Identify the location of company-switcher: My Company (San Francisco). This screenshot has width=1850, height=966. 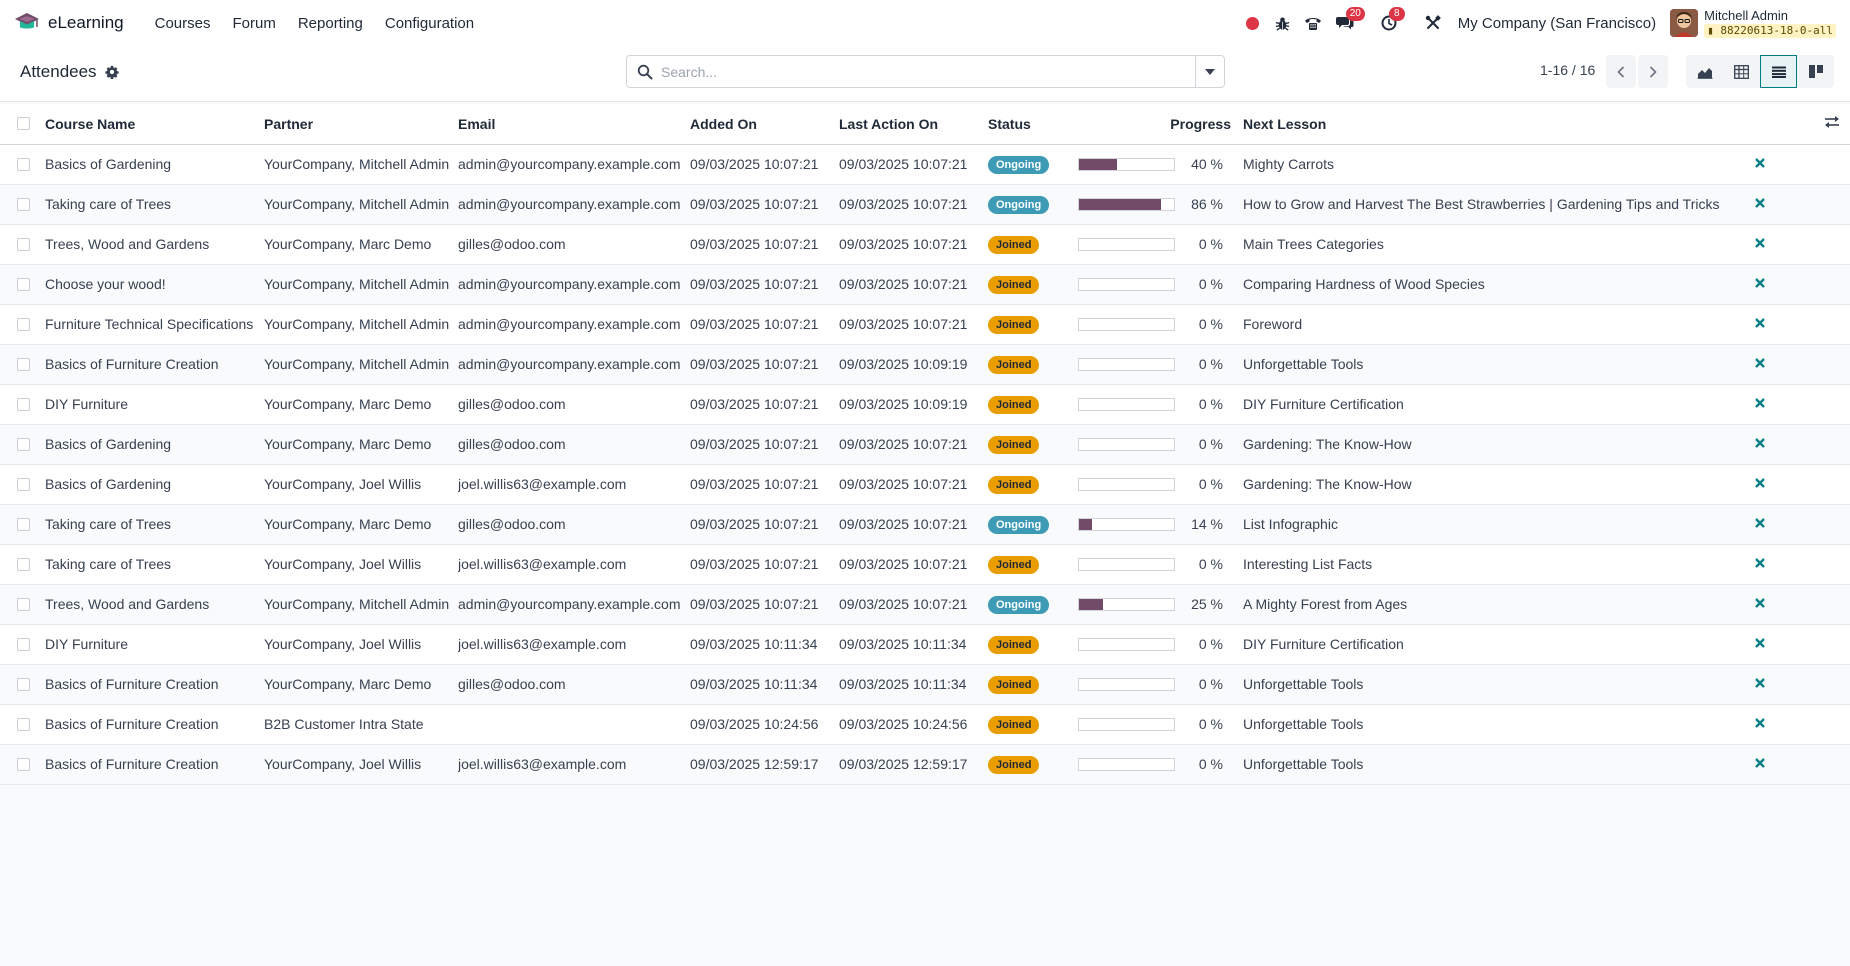
(1557, 23).